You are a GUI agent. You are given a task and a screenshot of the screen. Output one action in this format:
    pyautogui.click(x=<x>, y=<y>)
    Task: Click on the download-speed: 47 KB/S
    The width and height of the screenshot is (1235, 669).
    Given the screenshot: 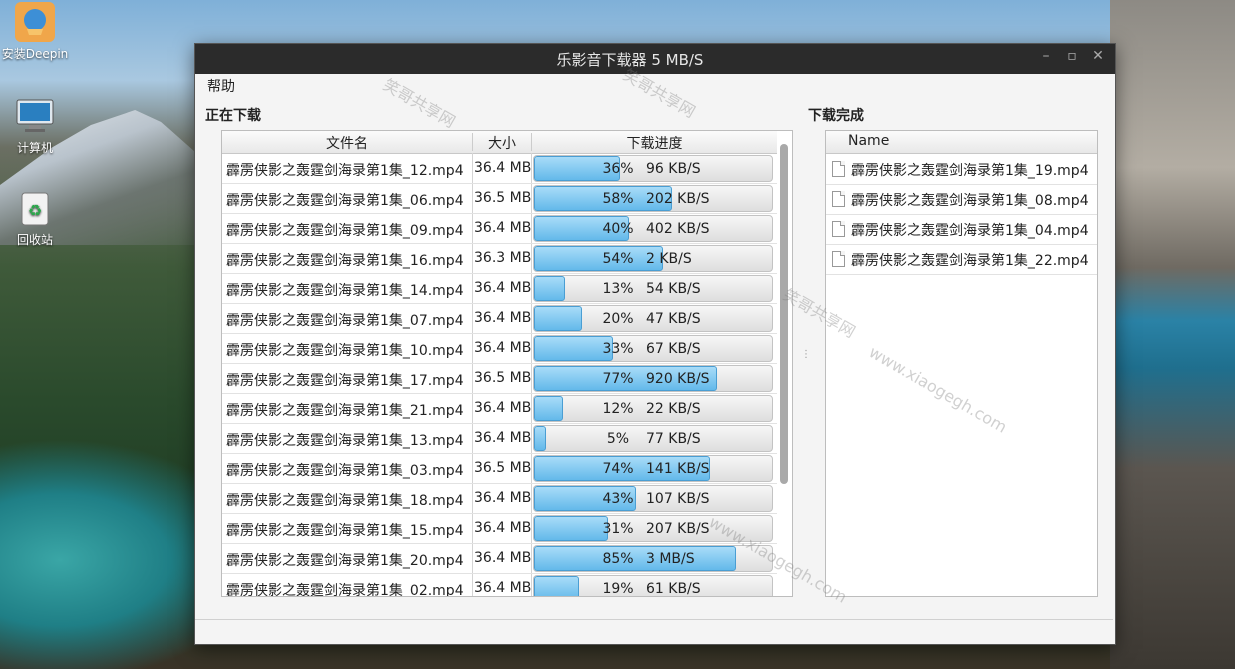 What is the action you would take?
    pyautogui.click(x=673, y=319)
    